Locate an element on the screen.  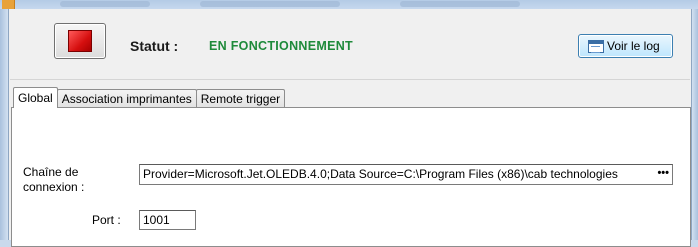
connection-string-label: Chaîne de connexion : is located at coordinates (54, 179).